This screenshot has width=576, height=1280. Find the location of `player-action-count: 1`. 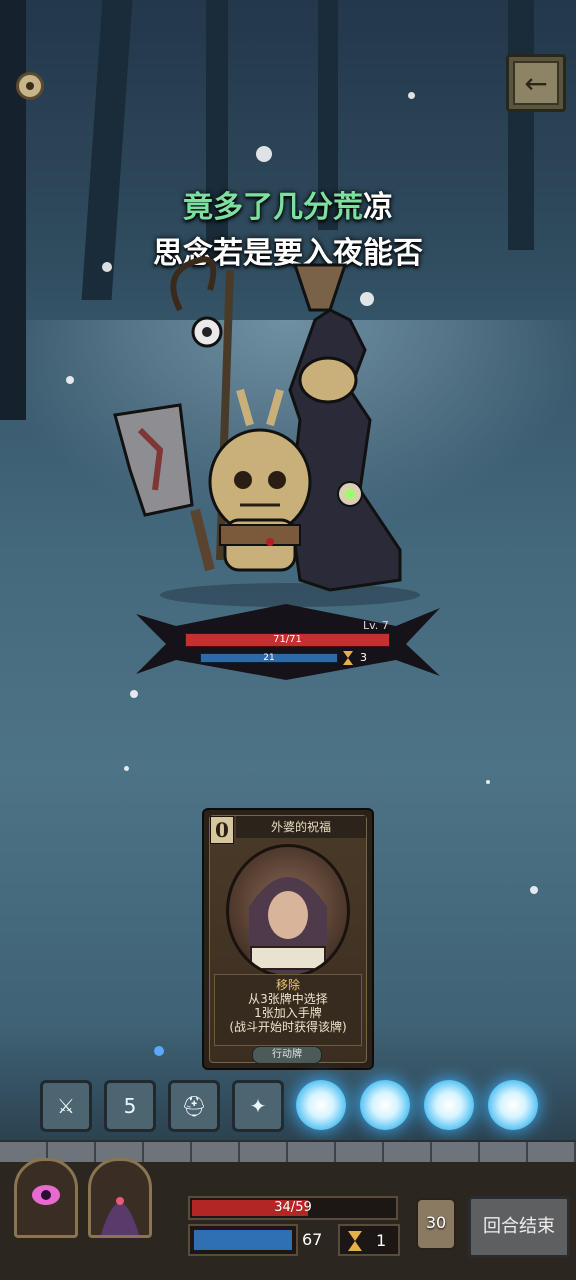

player-action-count: 1 is located at coordinates (381, 1240).